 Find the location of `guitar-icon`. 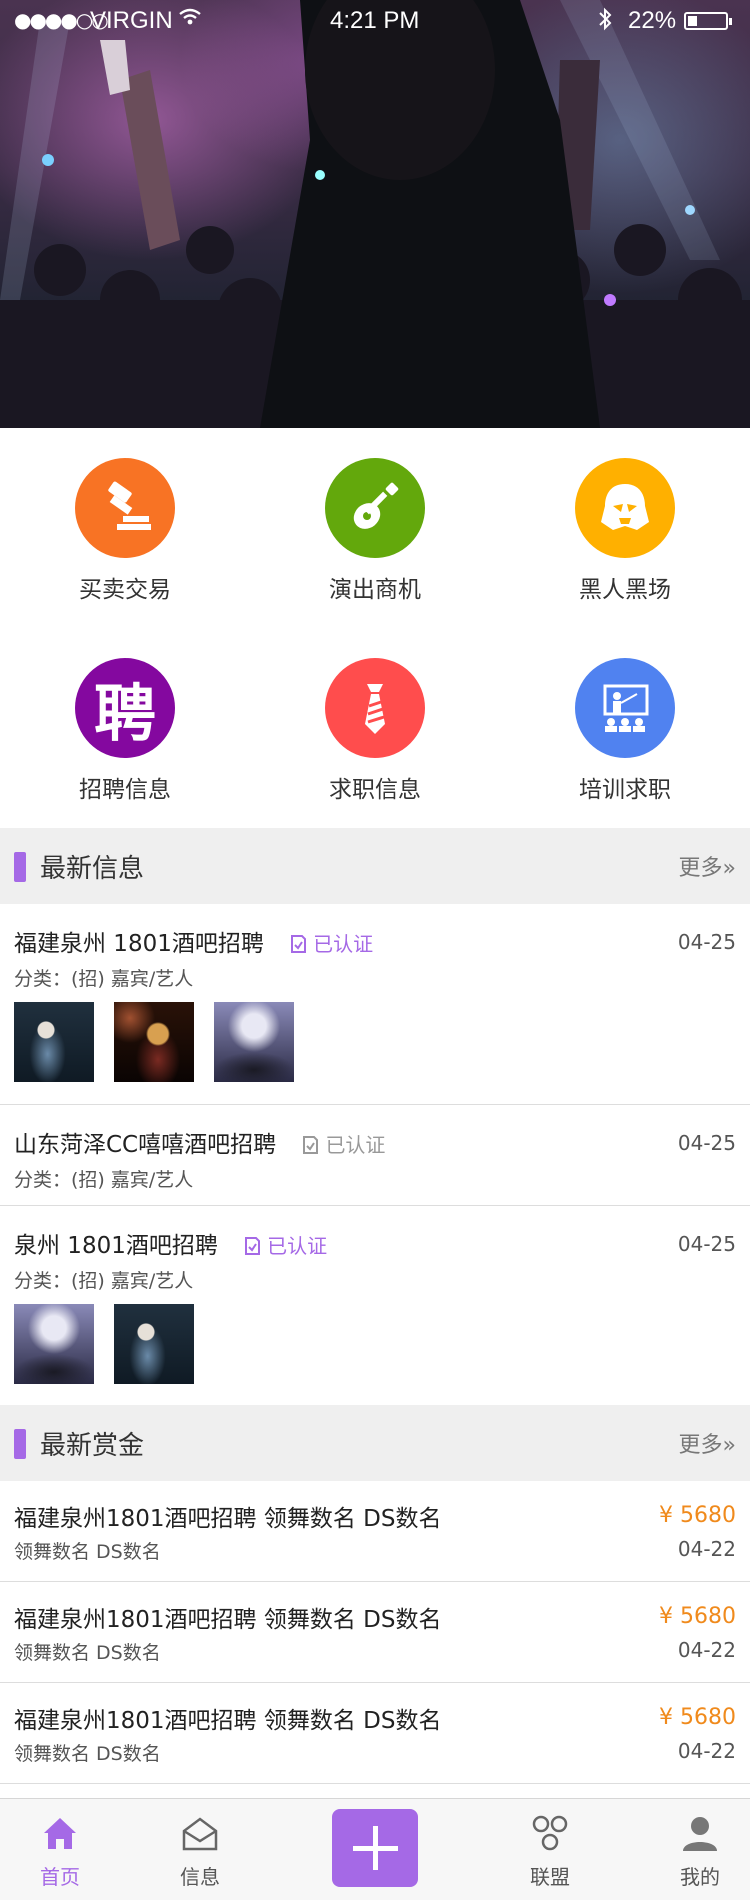

guitar-icon is located at coordinates (375, 508).